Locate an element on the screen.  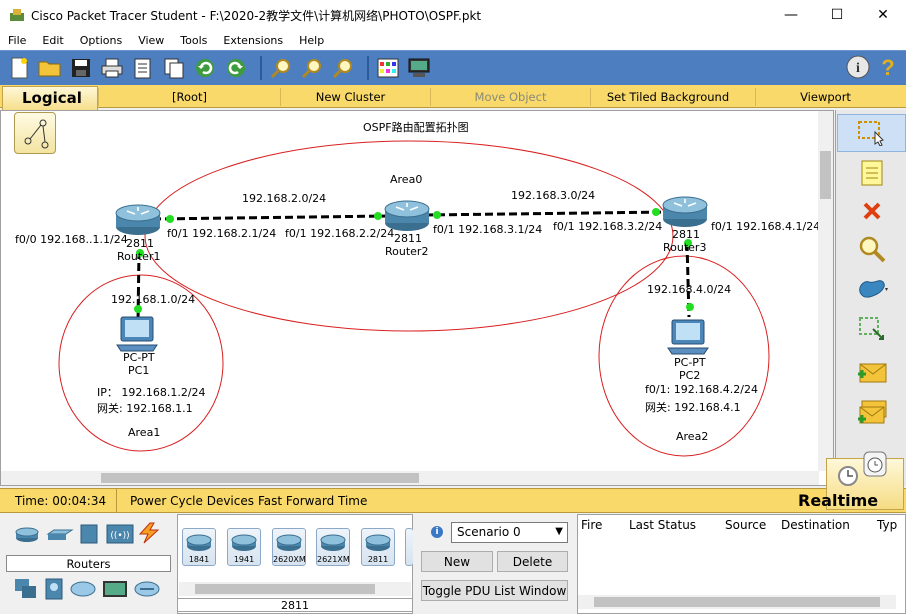
network-label: 192.168.2.0/24 is located at coordinates (284, 198).